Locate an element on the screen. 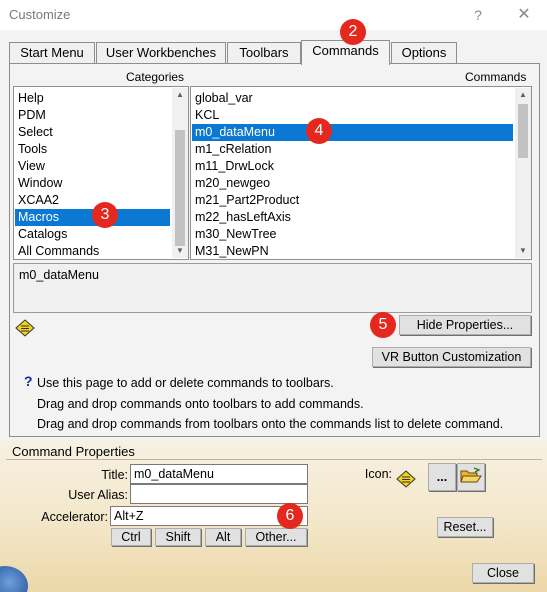 The width and height of the screenshot is (547, 592). commands-header: Commands is located at coordinates (496, 77).